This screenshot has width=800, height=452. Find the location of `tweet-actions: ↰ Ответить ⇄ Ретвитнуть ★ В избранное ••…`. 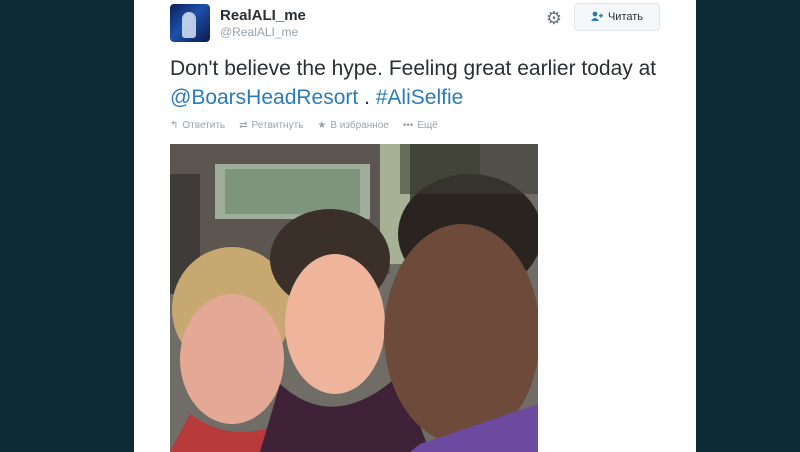

tweet-actions: ↰ Ответить ⇄ Ретвитнуть ★ В избранное ••… is located at coordinates (304, 125).